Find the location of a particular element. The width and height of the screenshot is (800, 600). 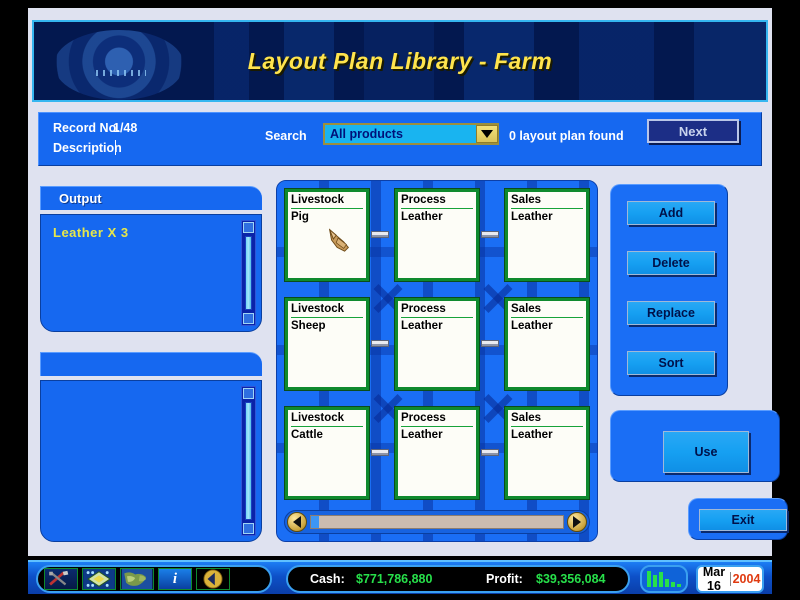

edit-actions-panel: Add Delete Replace Sort is located at coordinates (669, 290).